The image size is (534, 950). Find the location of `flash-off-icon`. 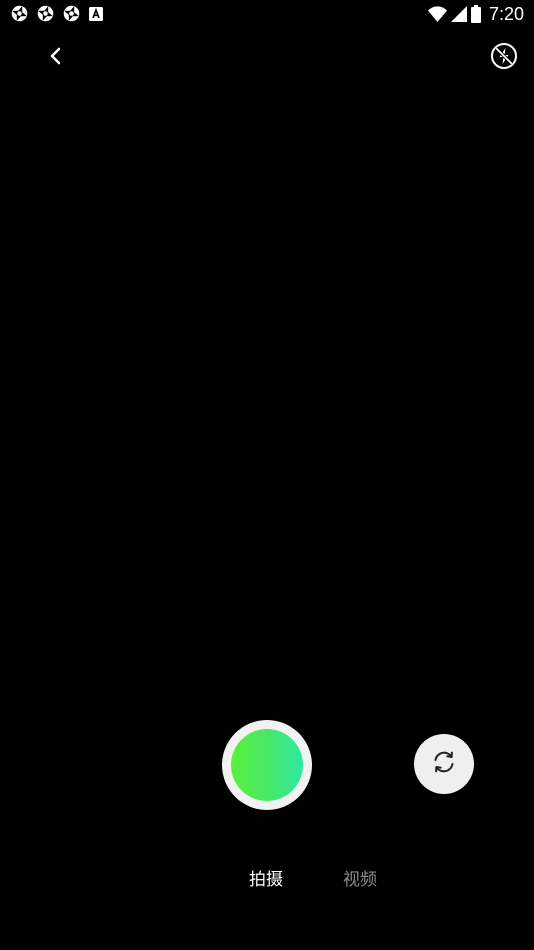

flash-off-icon is located at coordinates (504, 58).